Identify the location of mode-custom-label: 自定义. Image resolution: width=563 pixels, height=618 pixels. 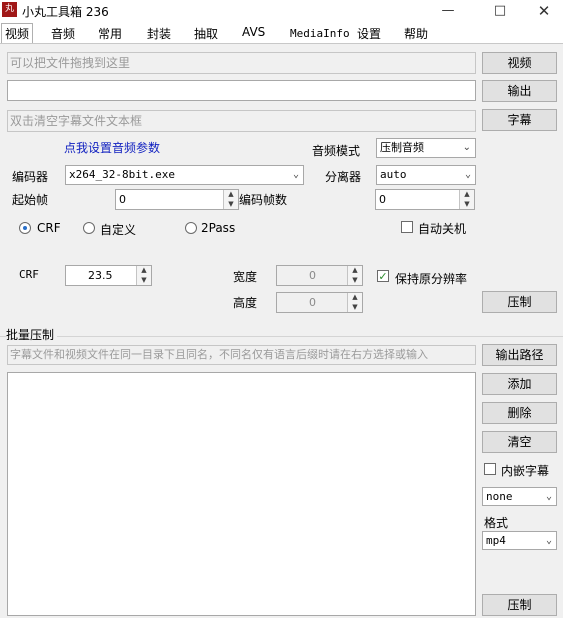
(118, 229).